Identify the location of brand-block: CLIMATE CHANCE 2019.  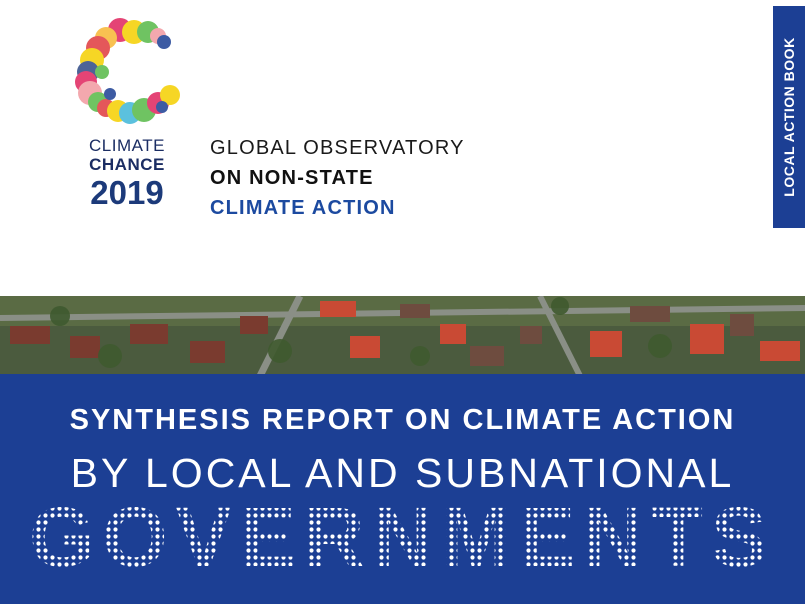
(127, 173).